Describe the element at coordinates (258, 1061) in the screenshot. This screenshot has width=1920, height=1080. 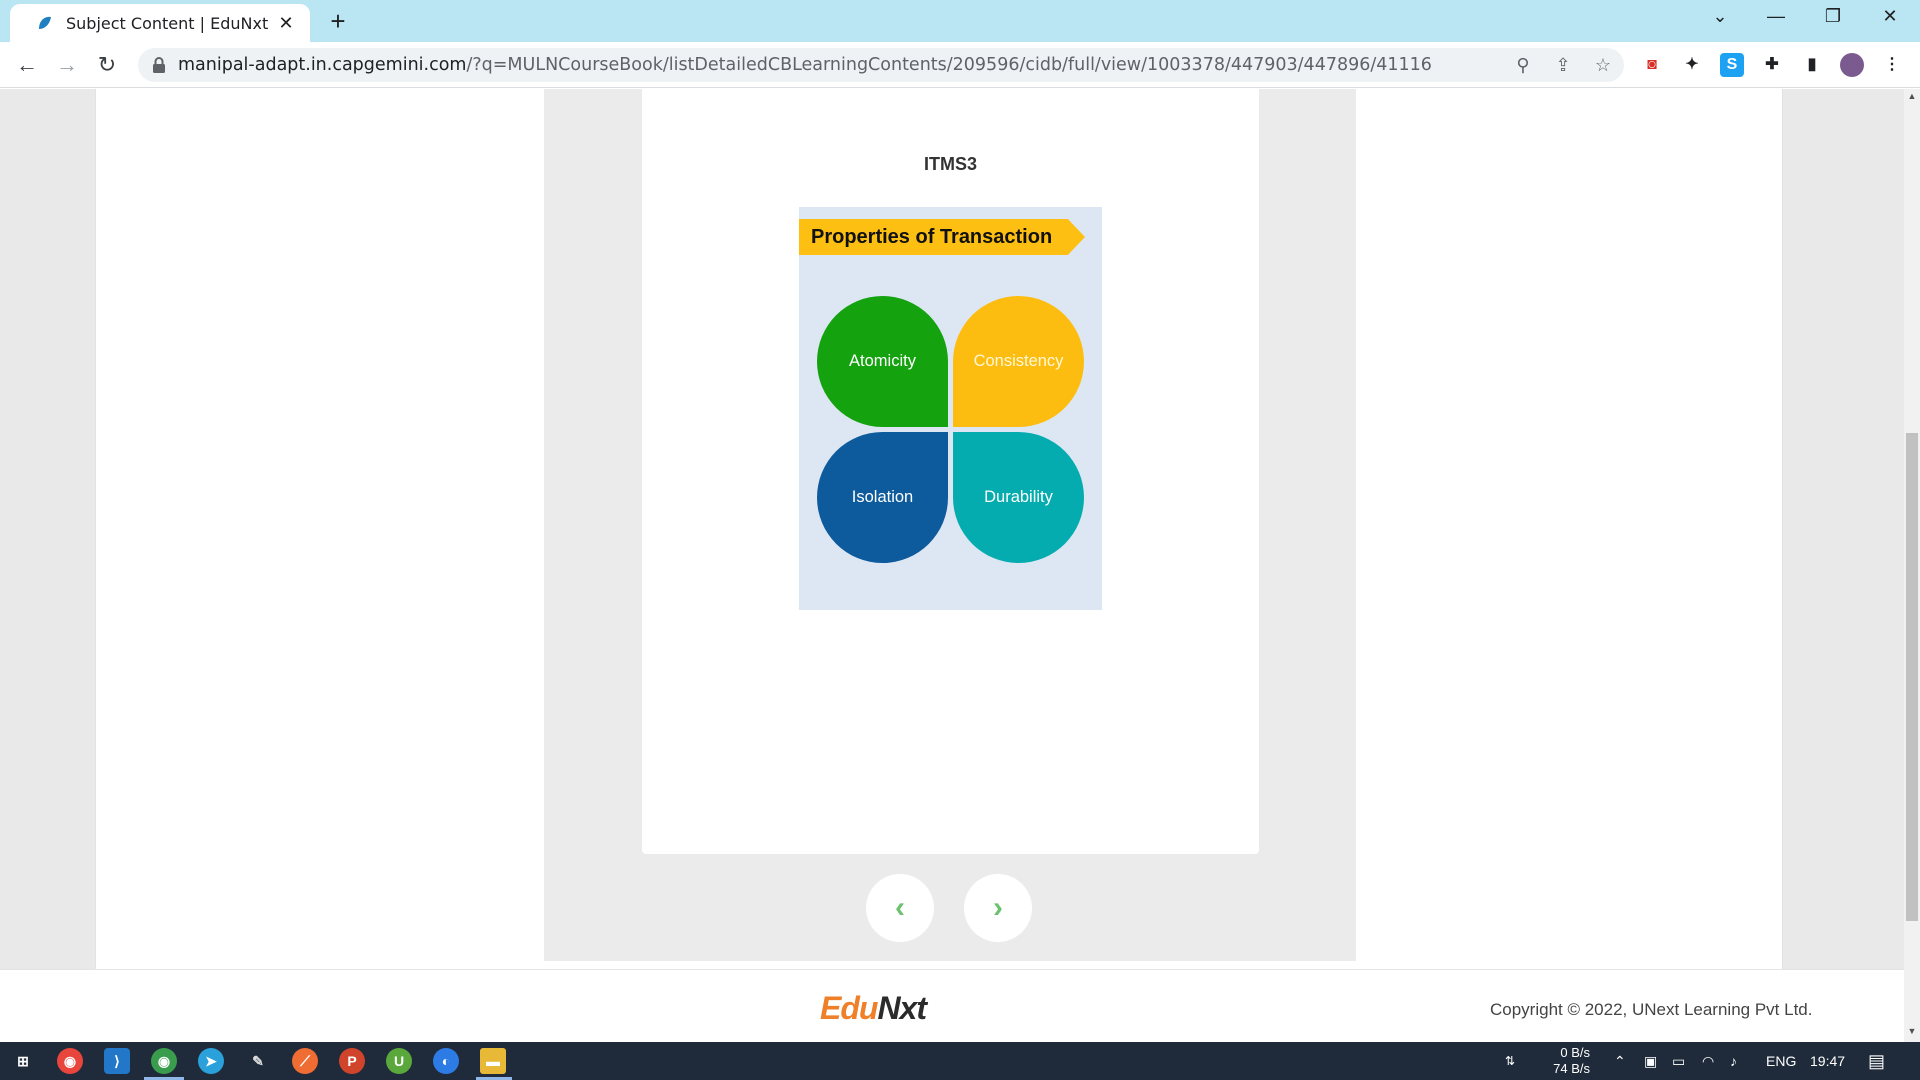
I see `app-taskbar-icon: ✎` at that location.